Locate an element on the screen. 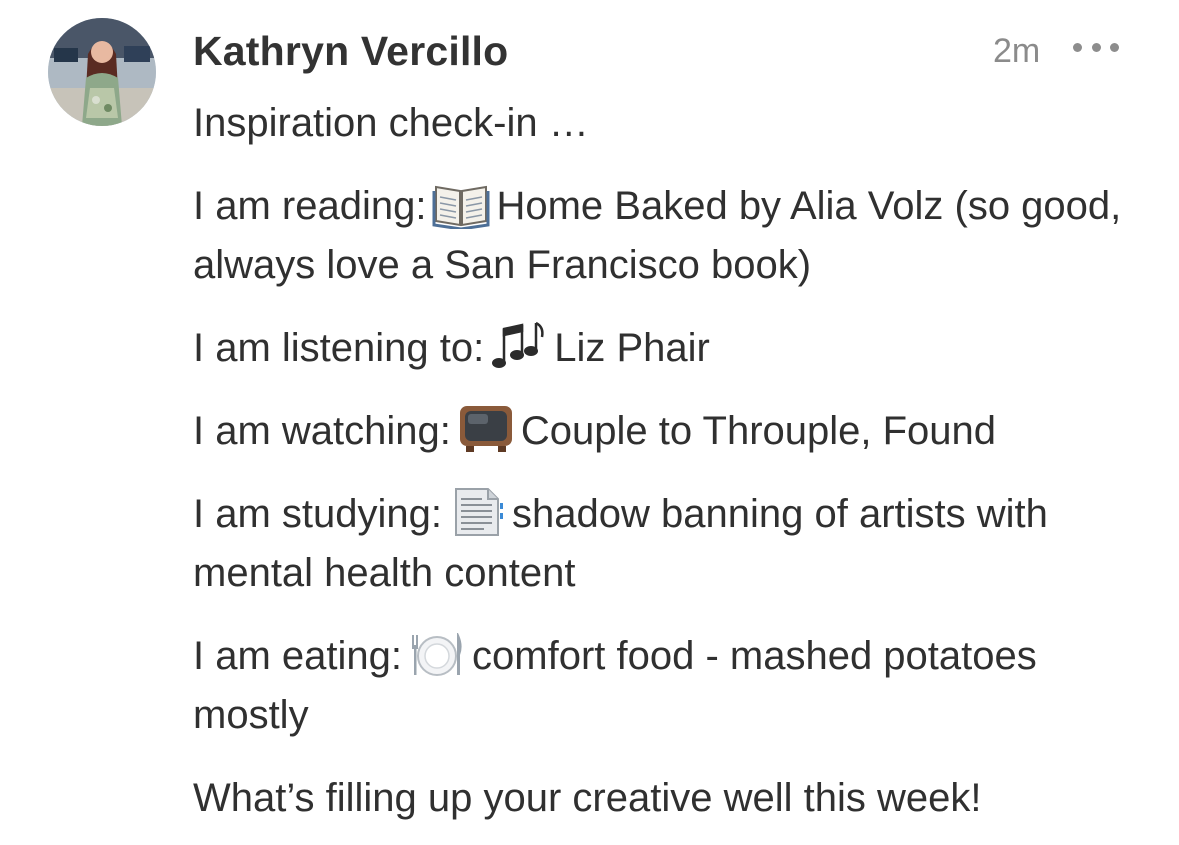 This screenshot has width=1179, height=845. timestamp: 2m is located at coordinates (1017, 51).